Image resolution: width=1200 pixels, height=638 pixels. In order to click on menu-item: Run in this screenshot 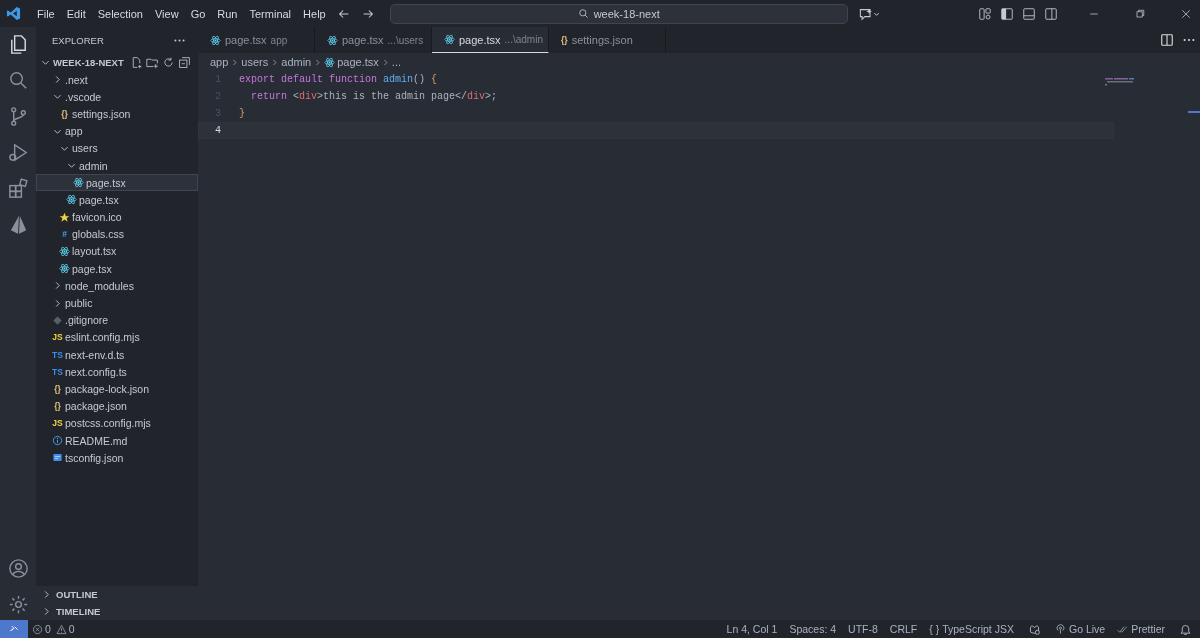, I will do `click(227, 13)`.